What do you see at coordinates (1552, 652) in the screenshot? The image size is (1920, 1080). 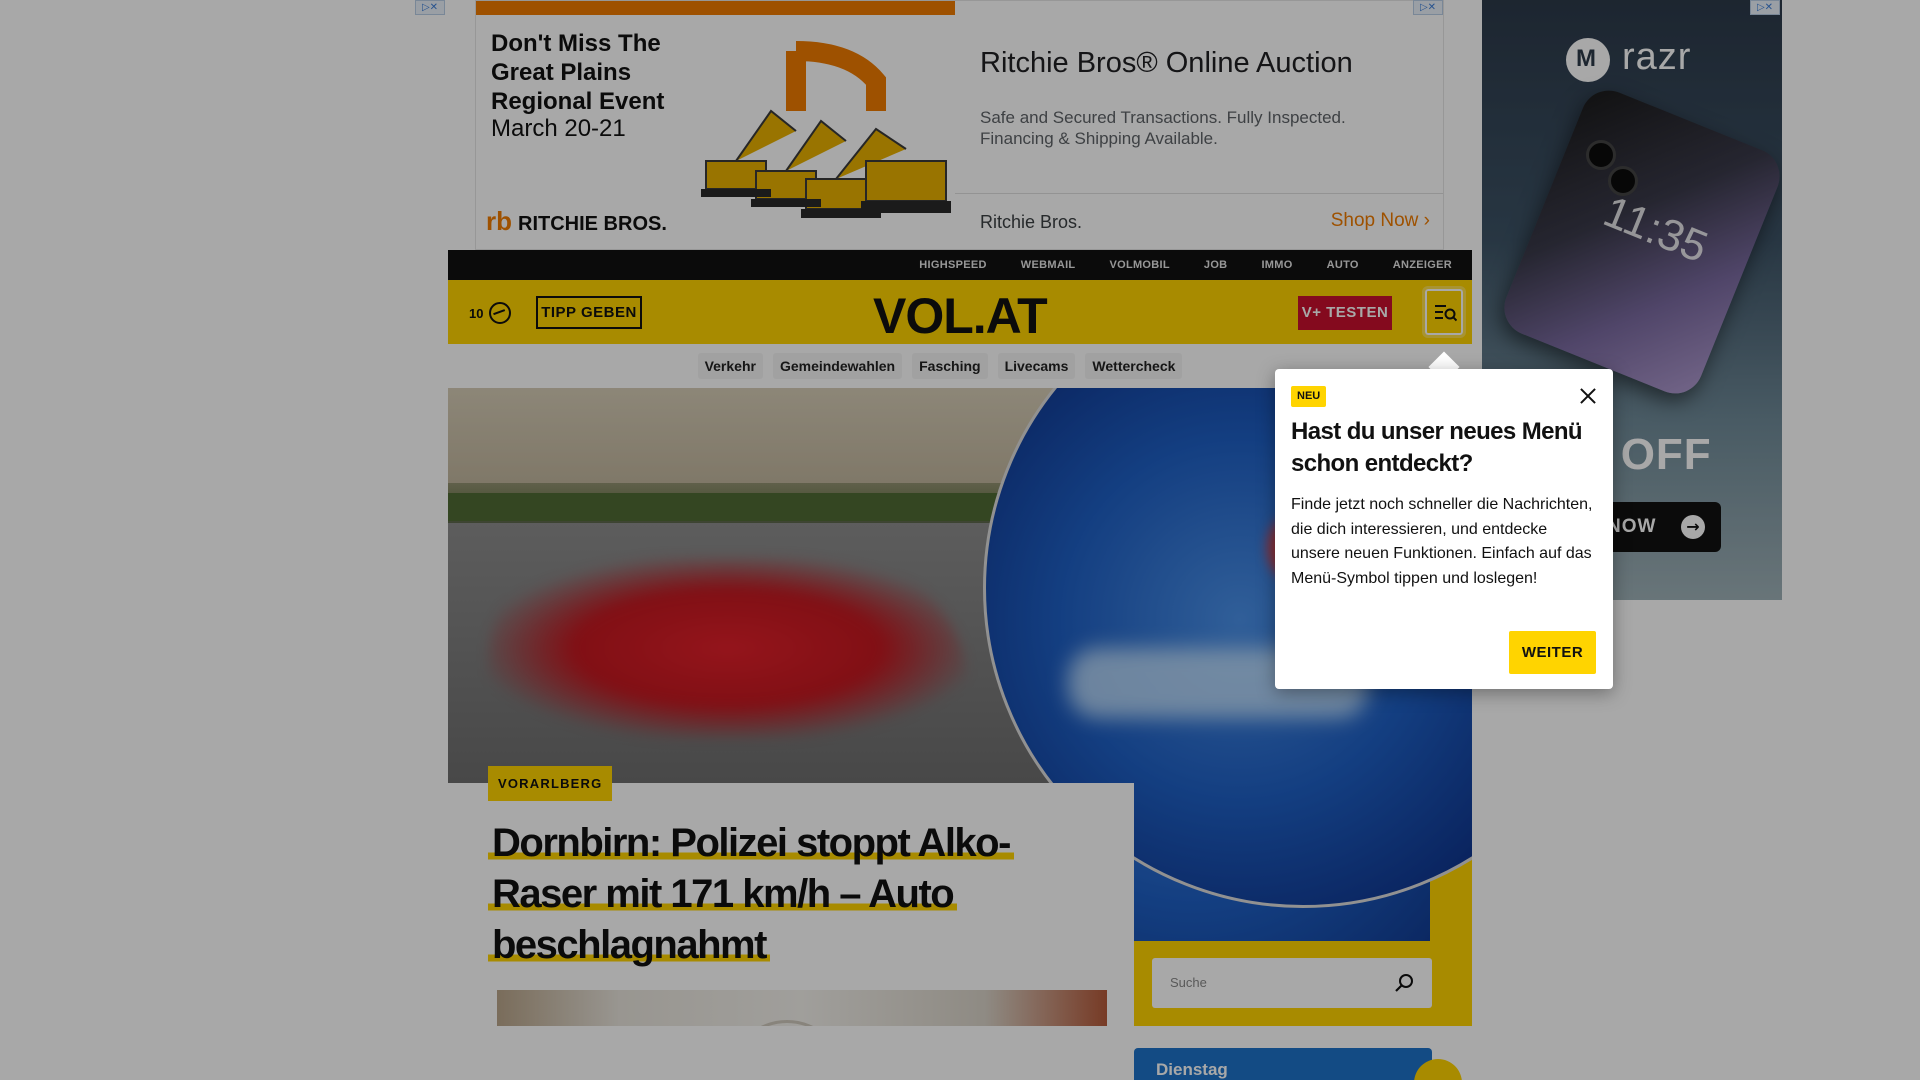 I see `weiter-button: WEITER` at bounding box center [1552, 652].